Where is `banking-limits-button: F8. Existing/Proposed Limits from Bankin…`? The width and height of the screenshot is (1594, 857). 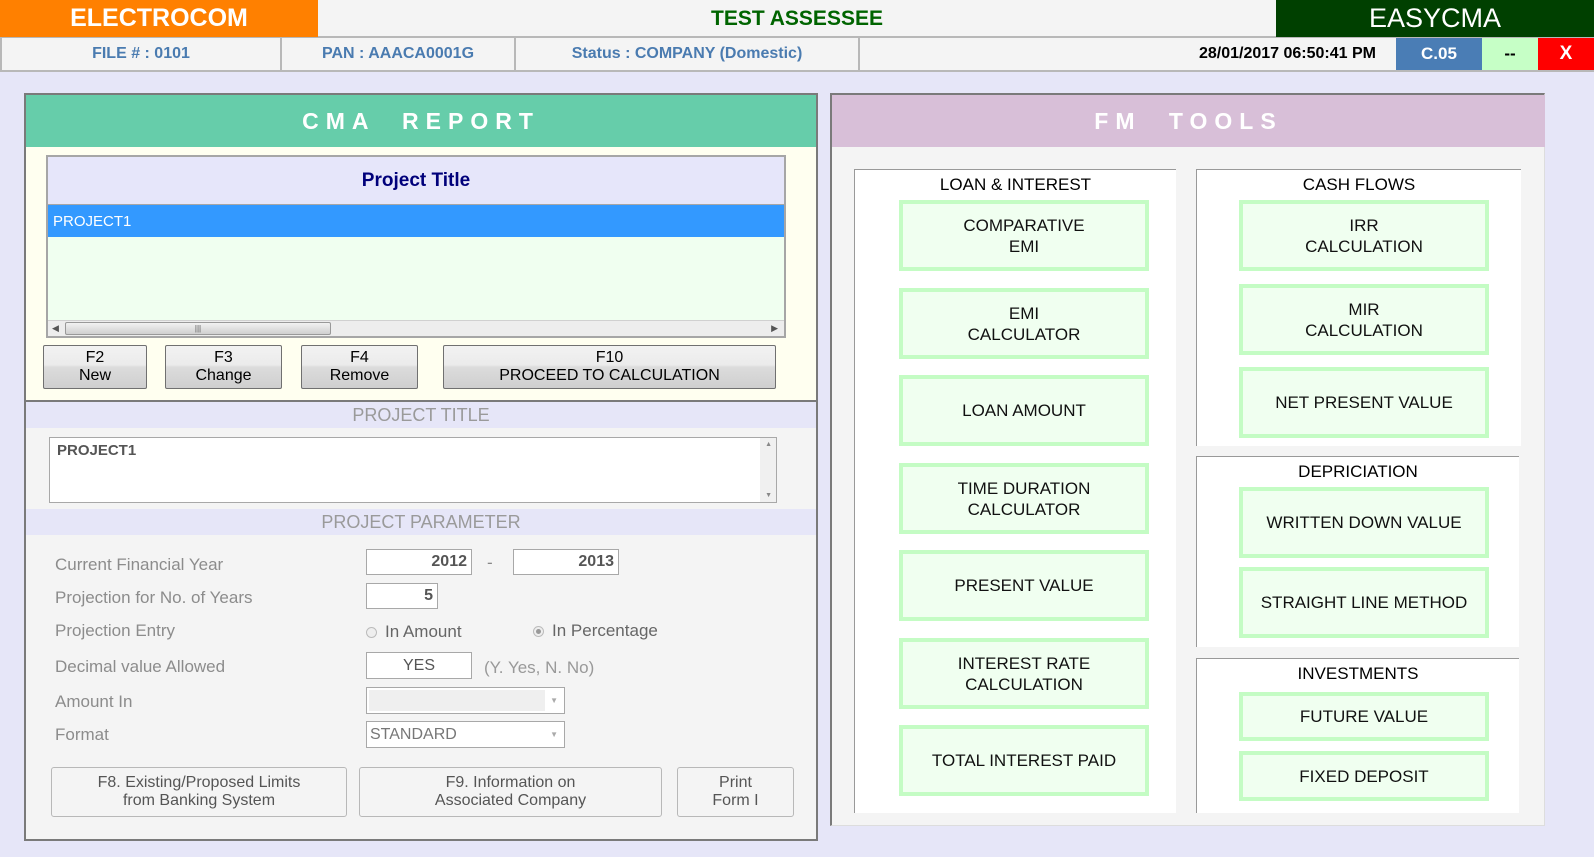
banking-limits-button: F8. Existing/Proposed Limits from Bankin… is located at coordinates (199, 792).